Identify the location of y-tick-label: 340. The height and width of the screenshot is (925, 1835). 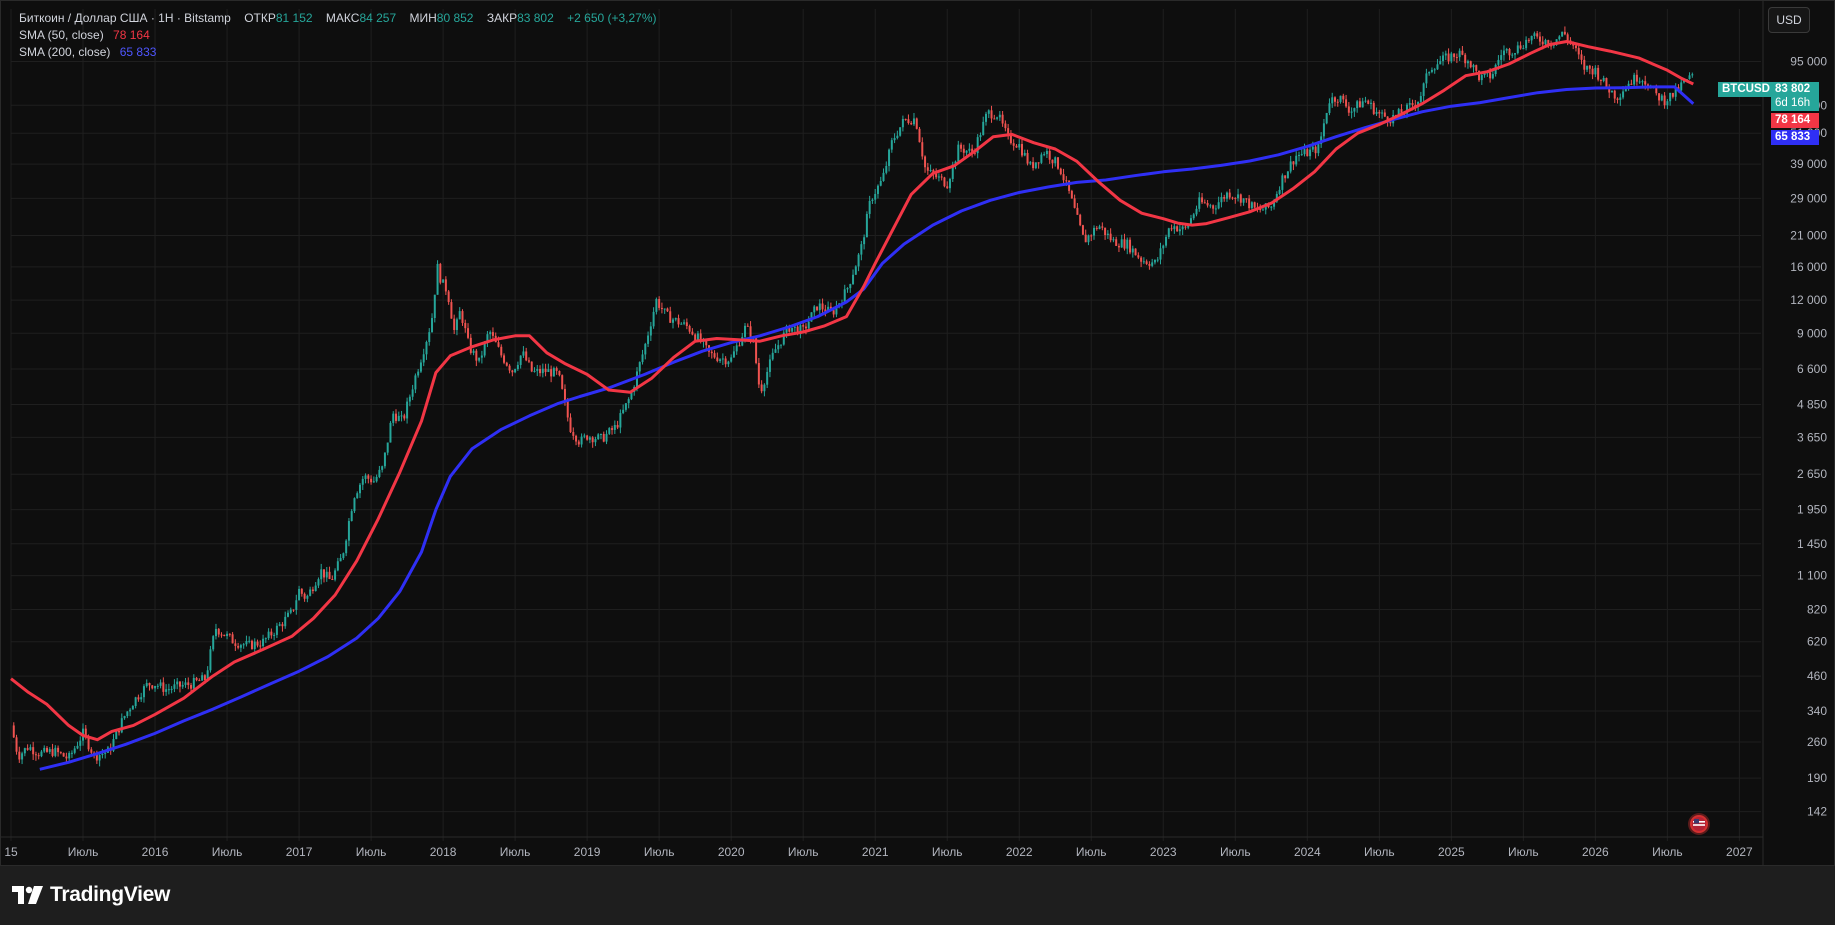
(1817, 711).